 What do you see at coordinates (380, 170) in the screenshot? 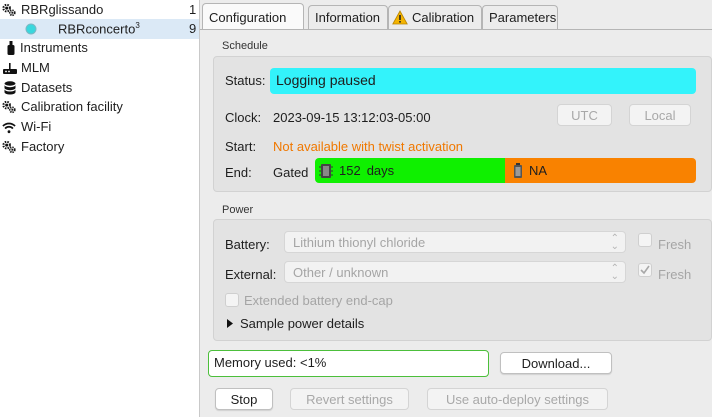
I see `days-unit: days` at bounding box center [380, 170].